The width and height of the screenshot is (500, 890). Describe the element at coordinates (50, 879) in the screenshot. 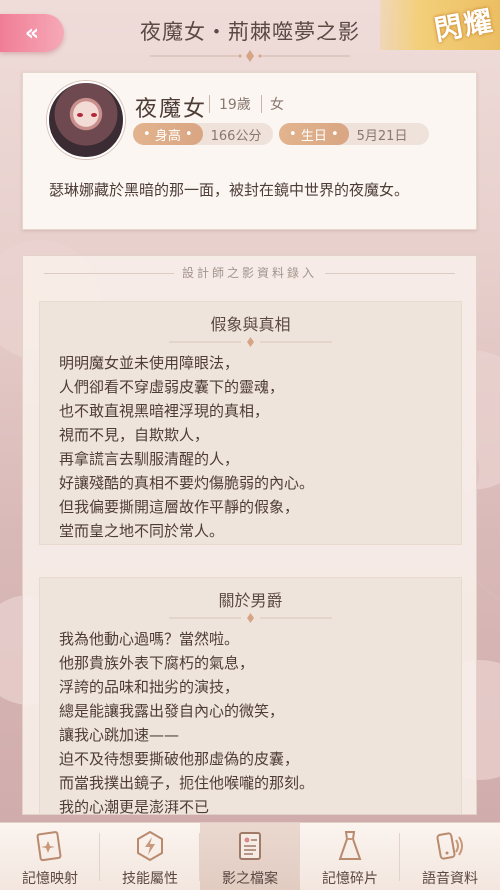

I see `nav-label: 記憶映射` at that location.